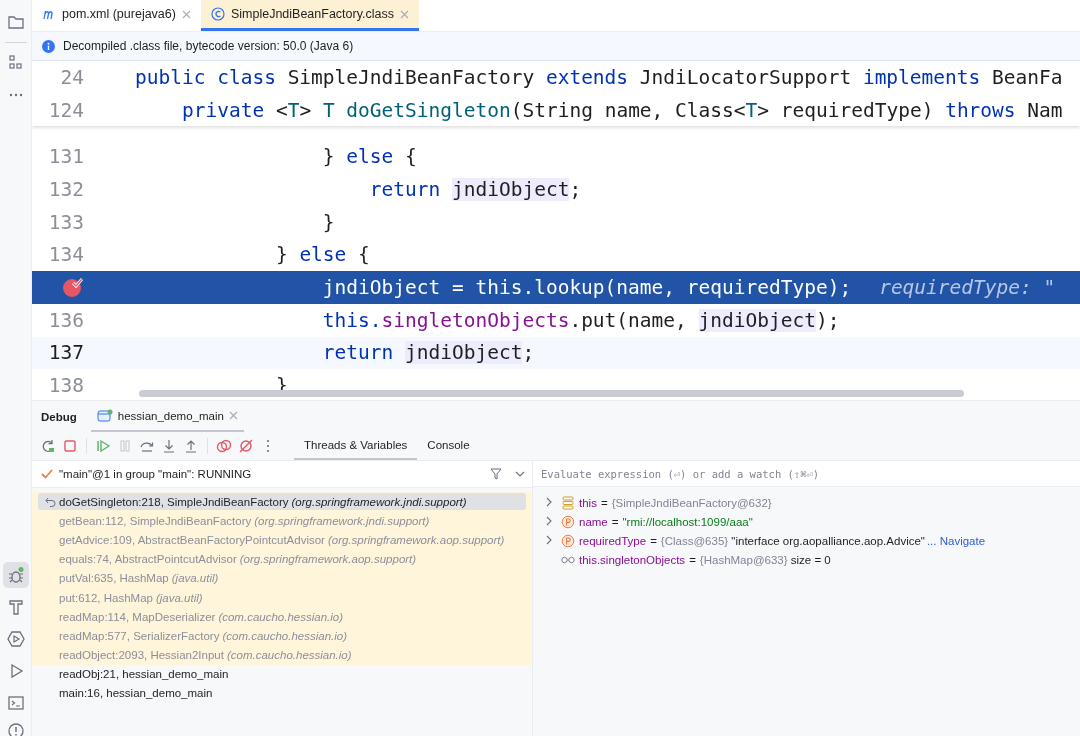  Describe the element at coordinates (72, 77) in the screenshot. I see `line-number: 24` at that location.